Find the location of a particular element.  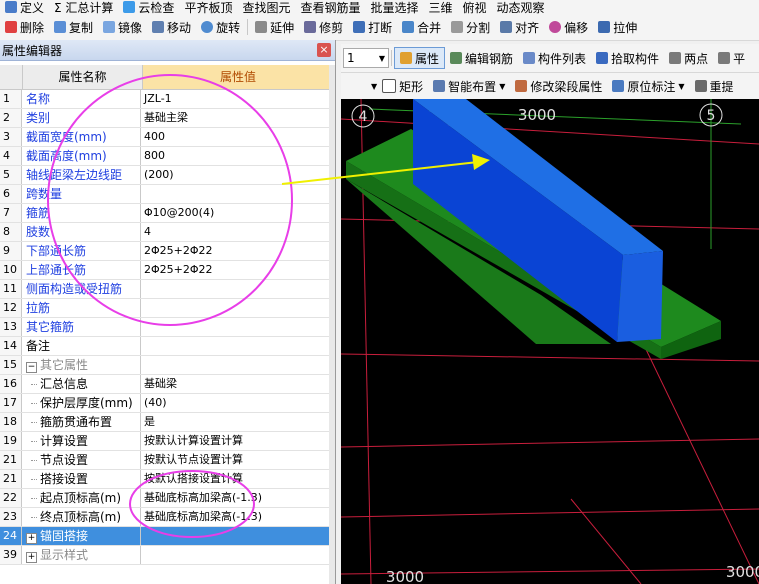

property-row: 21 搭接设置 按默认搭接设置计算 is located at coordinates (166, 479).